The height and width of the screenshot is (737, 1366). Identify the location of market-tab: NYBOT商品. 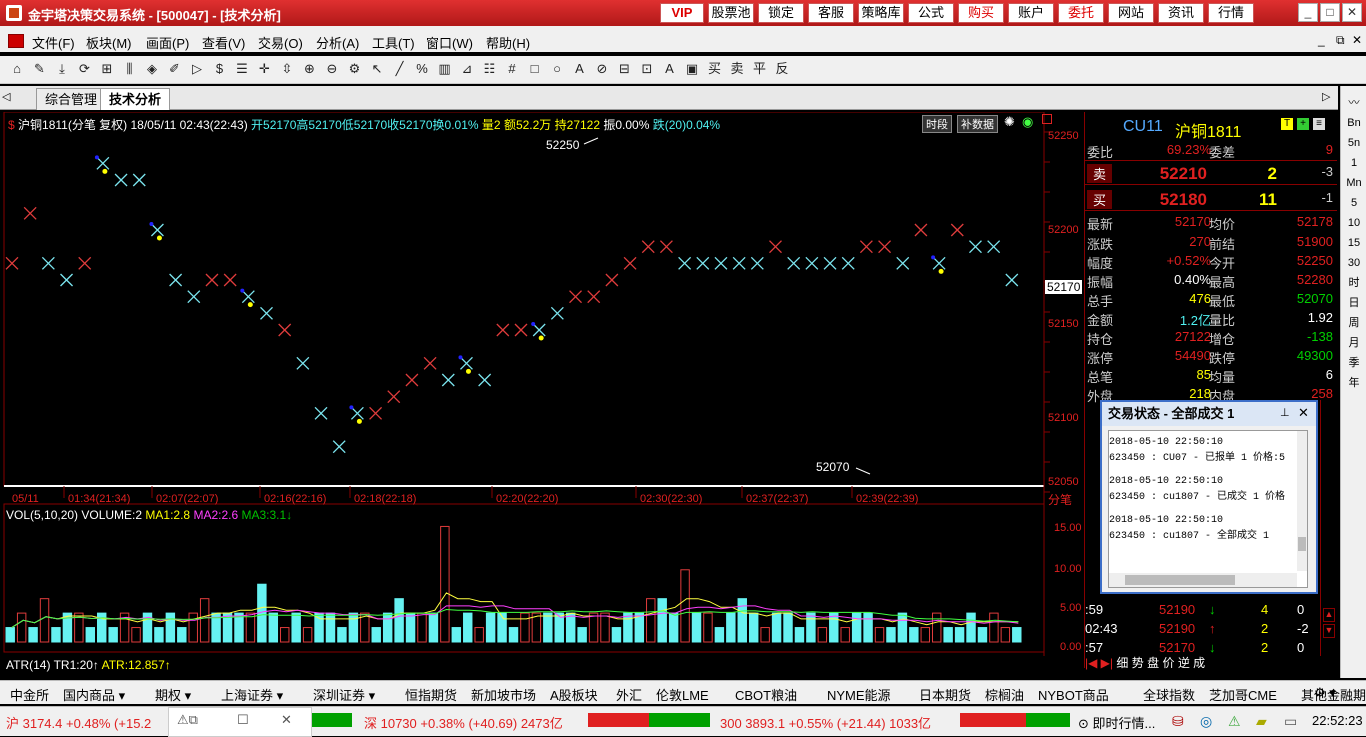
(1073, 694).